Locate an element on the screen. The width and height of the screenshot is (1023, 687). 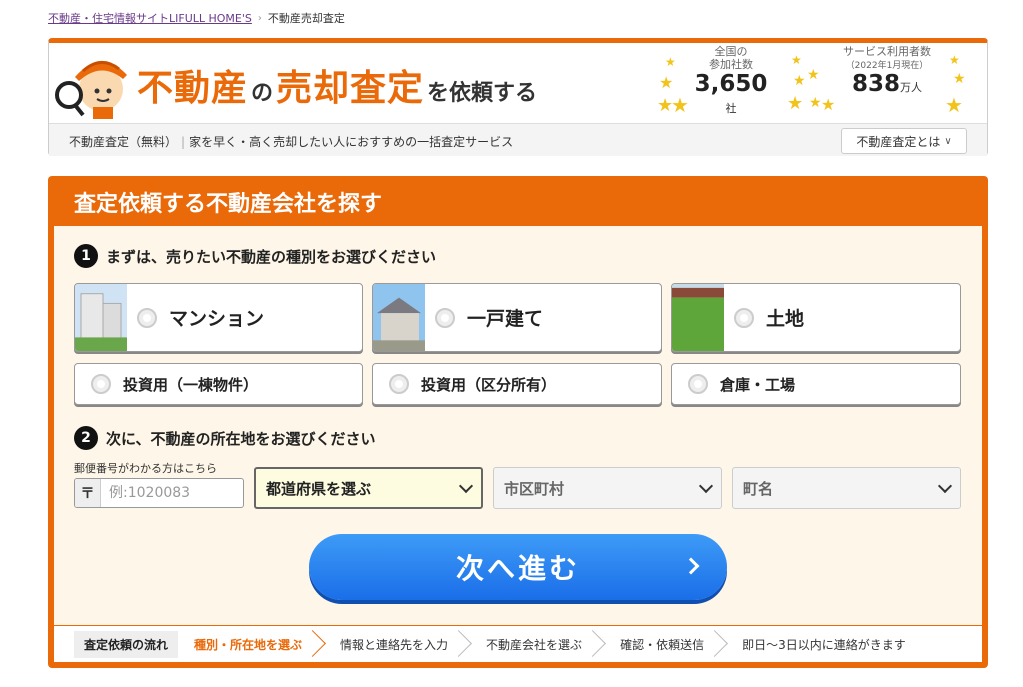
stat-service-users: サービス利用者数 （2022年1月現在） 838万人 is located at coordinates (887, 71).